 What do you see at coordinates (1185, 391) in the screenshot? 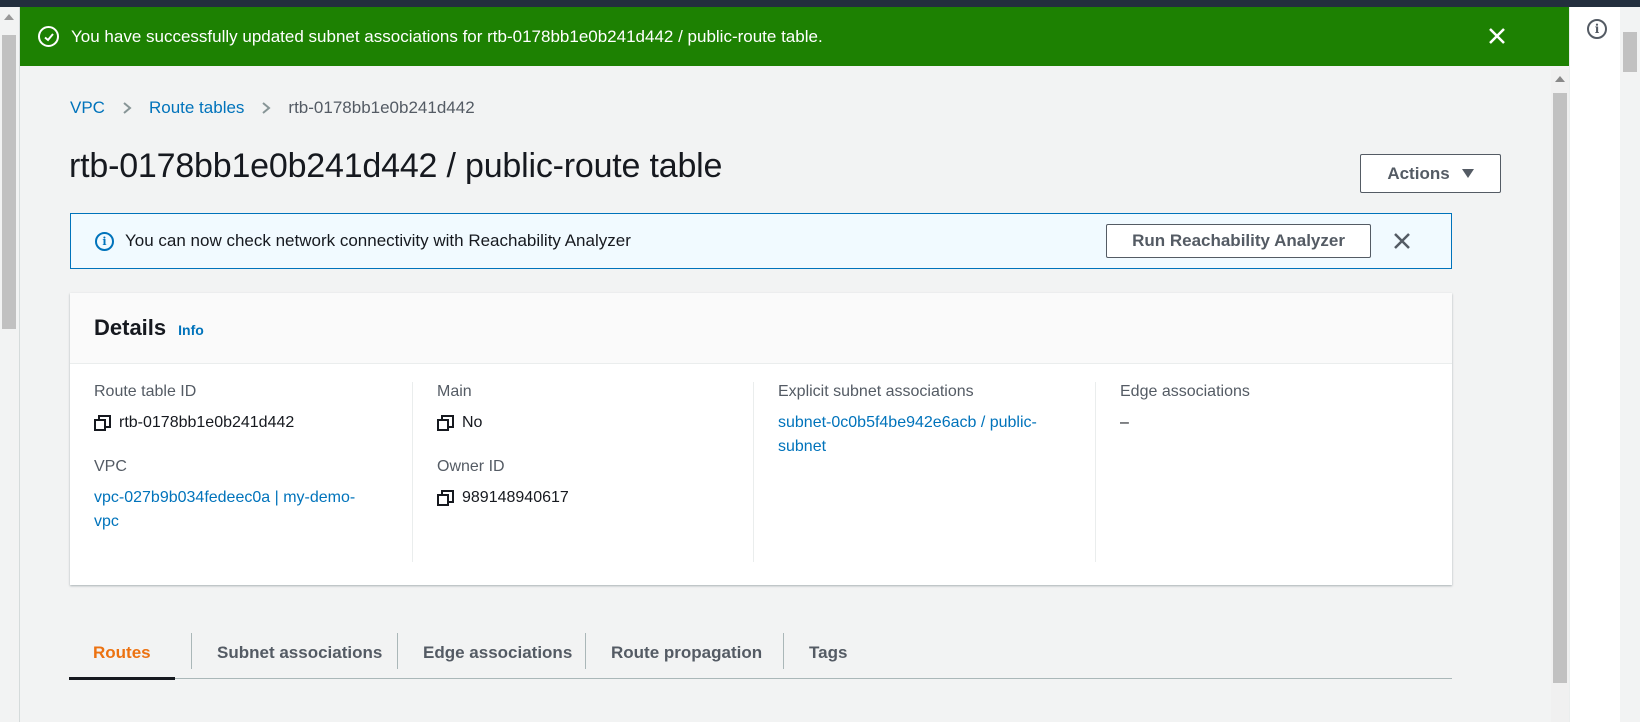
I see `edge-associations-label: Edge associations` at bounding box center [1185, 391].